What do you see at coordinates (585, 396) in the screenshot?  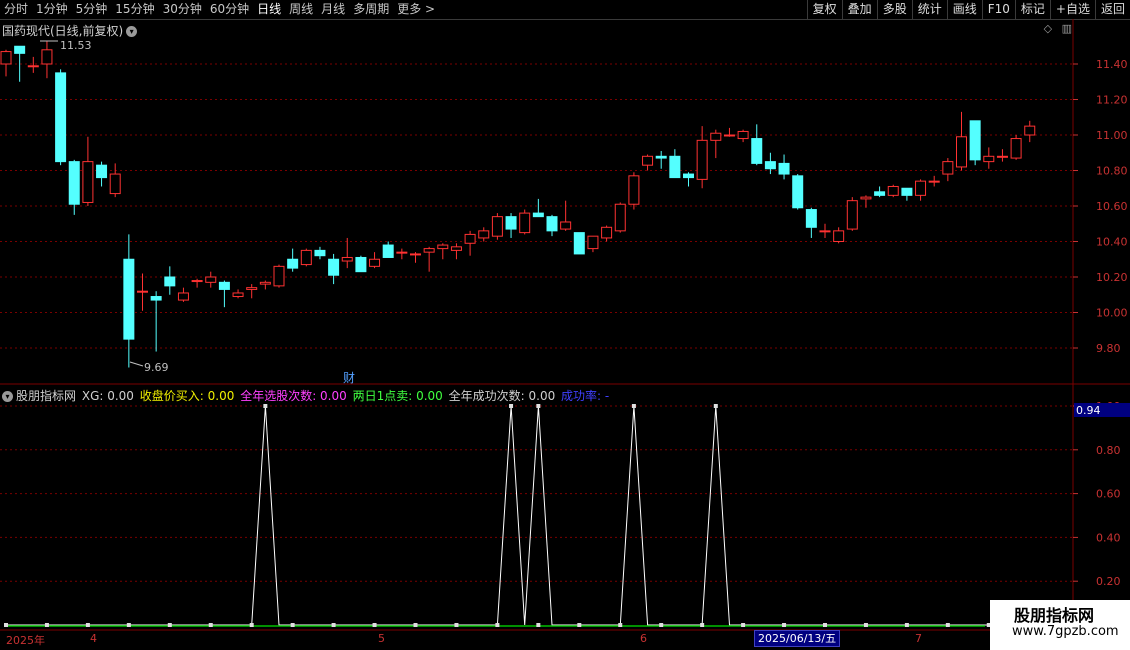 I see `indicator-success-rate: 成功率: -` at bounding box center [585, 396].